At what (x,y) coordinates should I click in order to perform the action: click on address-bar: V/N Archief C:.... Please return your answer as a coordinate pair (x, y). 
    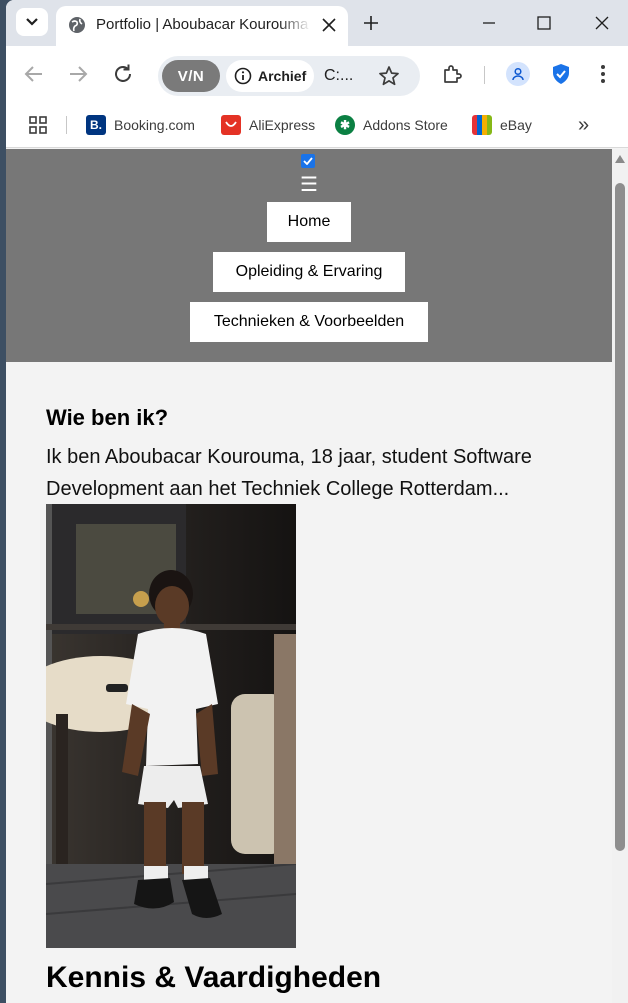
    Looking at the image, I should click on (289, 76).